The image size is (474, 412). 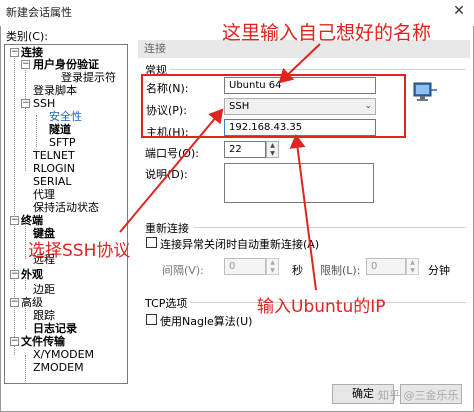 What do you see at coordinates (171, 170) in the screenshot?
I see `arrow-protocol` at bounding box center [171, 170].